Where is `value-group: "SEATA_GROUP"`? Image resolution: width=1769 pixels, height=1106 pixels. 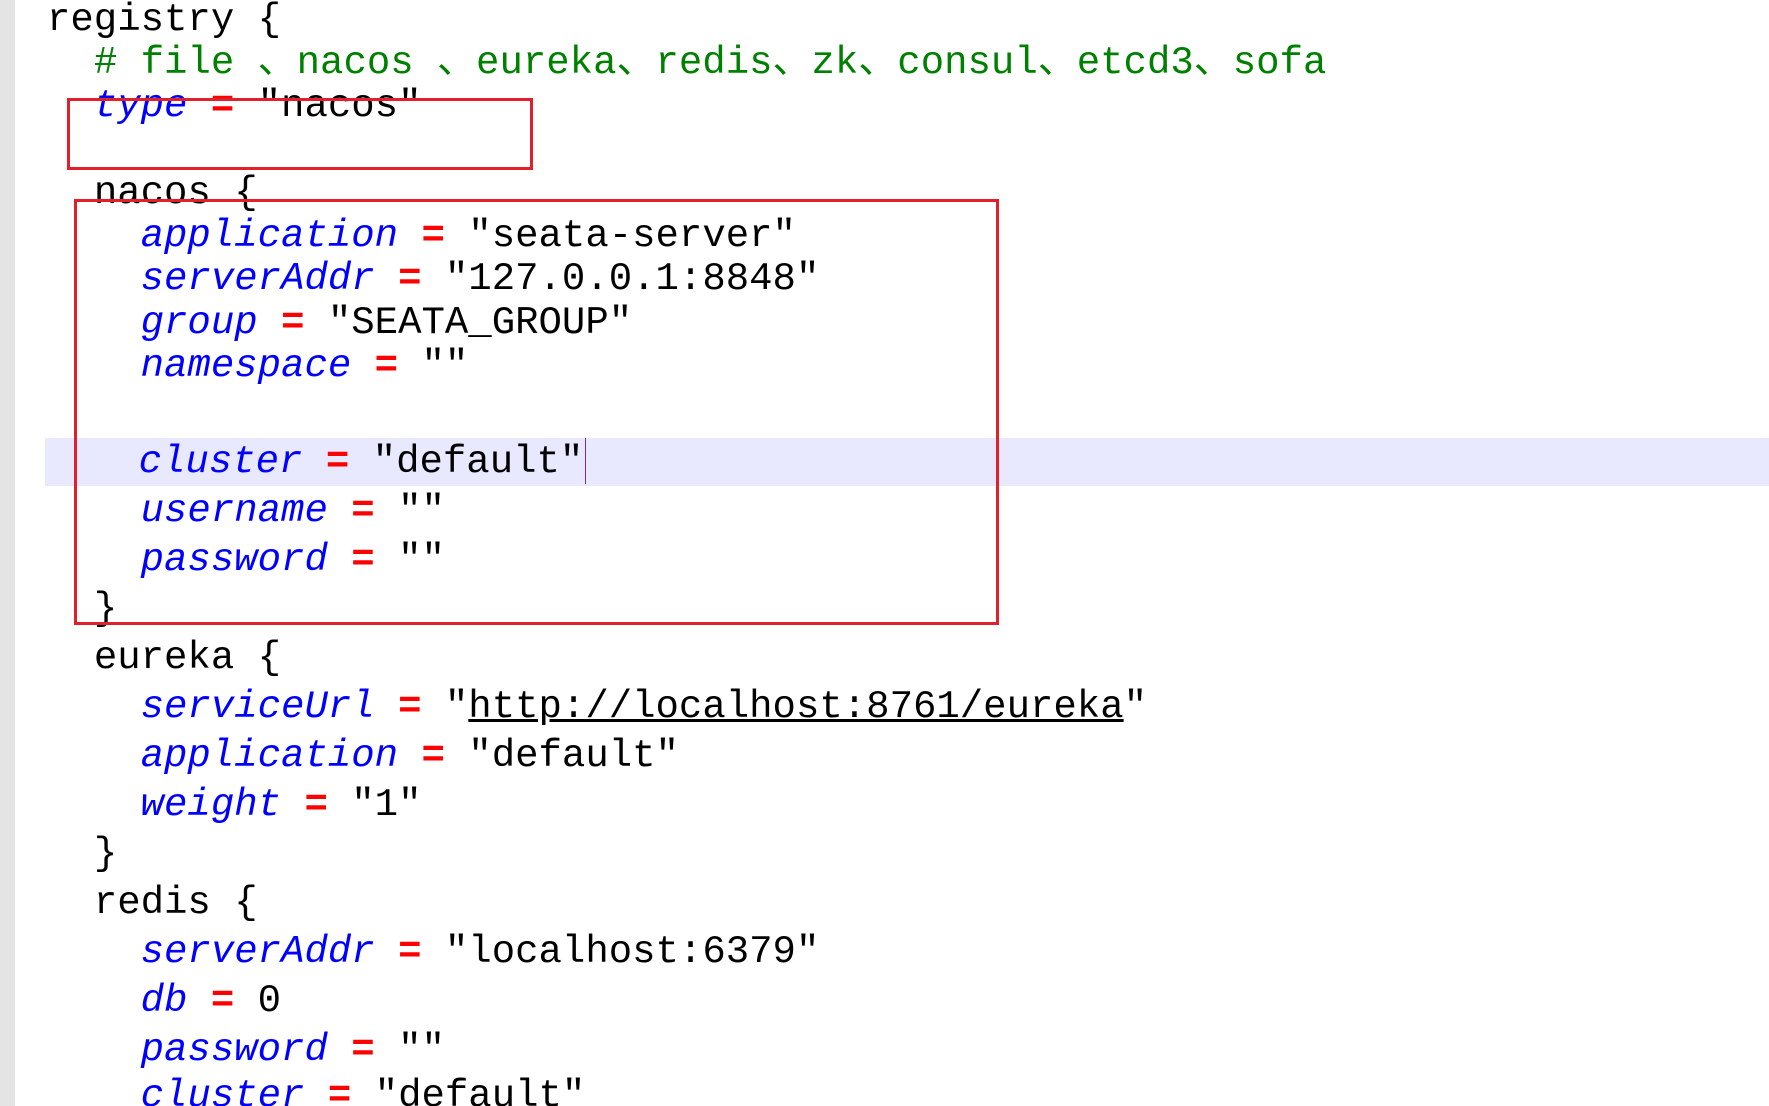
value-group: "SEATA_GROUP" is located at coordinates (480, 323).